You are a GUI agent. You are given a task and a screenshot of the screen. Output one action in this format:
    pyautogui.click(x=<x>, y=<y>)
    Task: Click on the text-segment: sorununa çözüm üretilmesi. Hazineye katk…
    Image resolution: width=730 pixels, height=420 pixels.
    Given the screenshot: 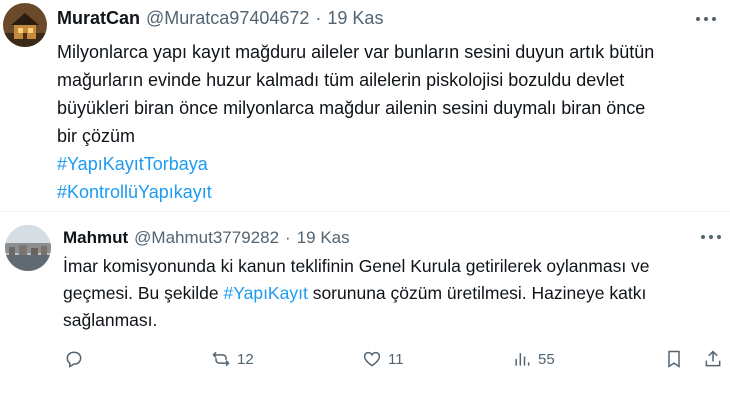 What is the action you would take?
    pyautogui.click(x=477, y=293)
    